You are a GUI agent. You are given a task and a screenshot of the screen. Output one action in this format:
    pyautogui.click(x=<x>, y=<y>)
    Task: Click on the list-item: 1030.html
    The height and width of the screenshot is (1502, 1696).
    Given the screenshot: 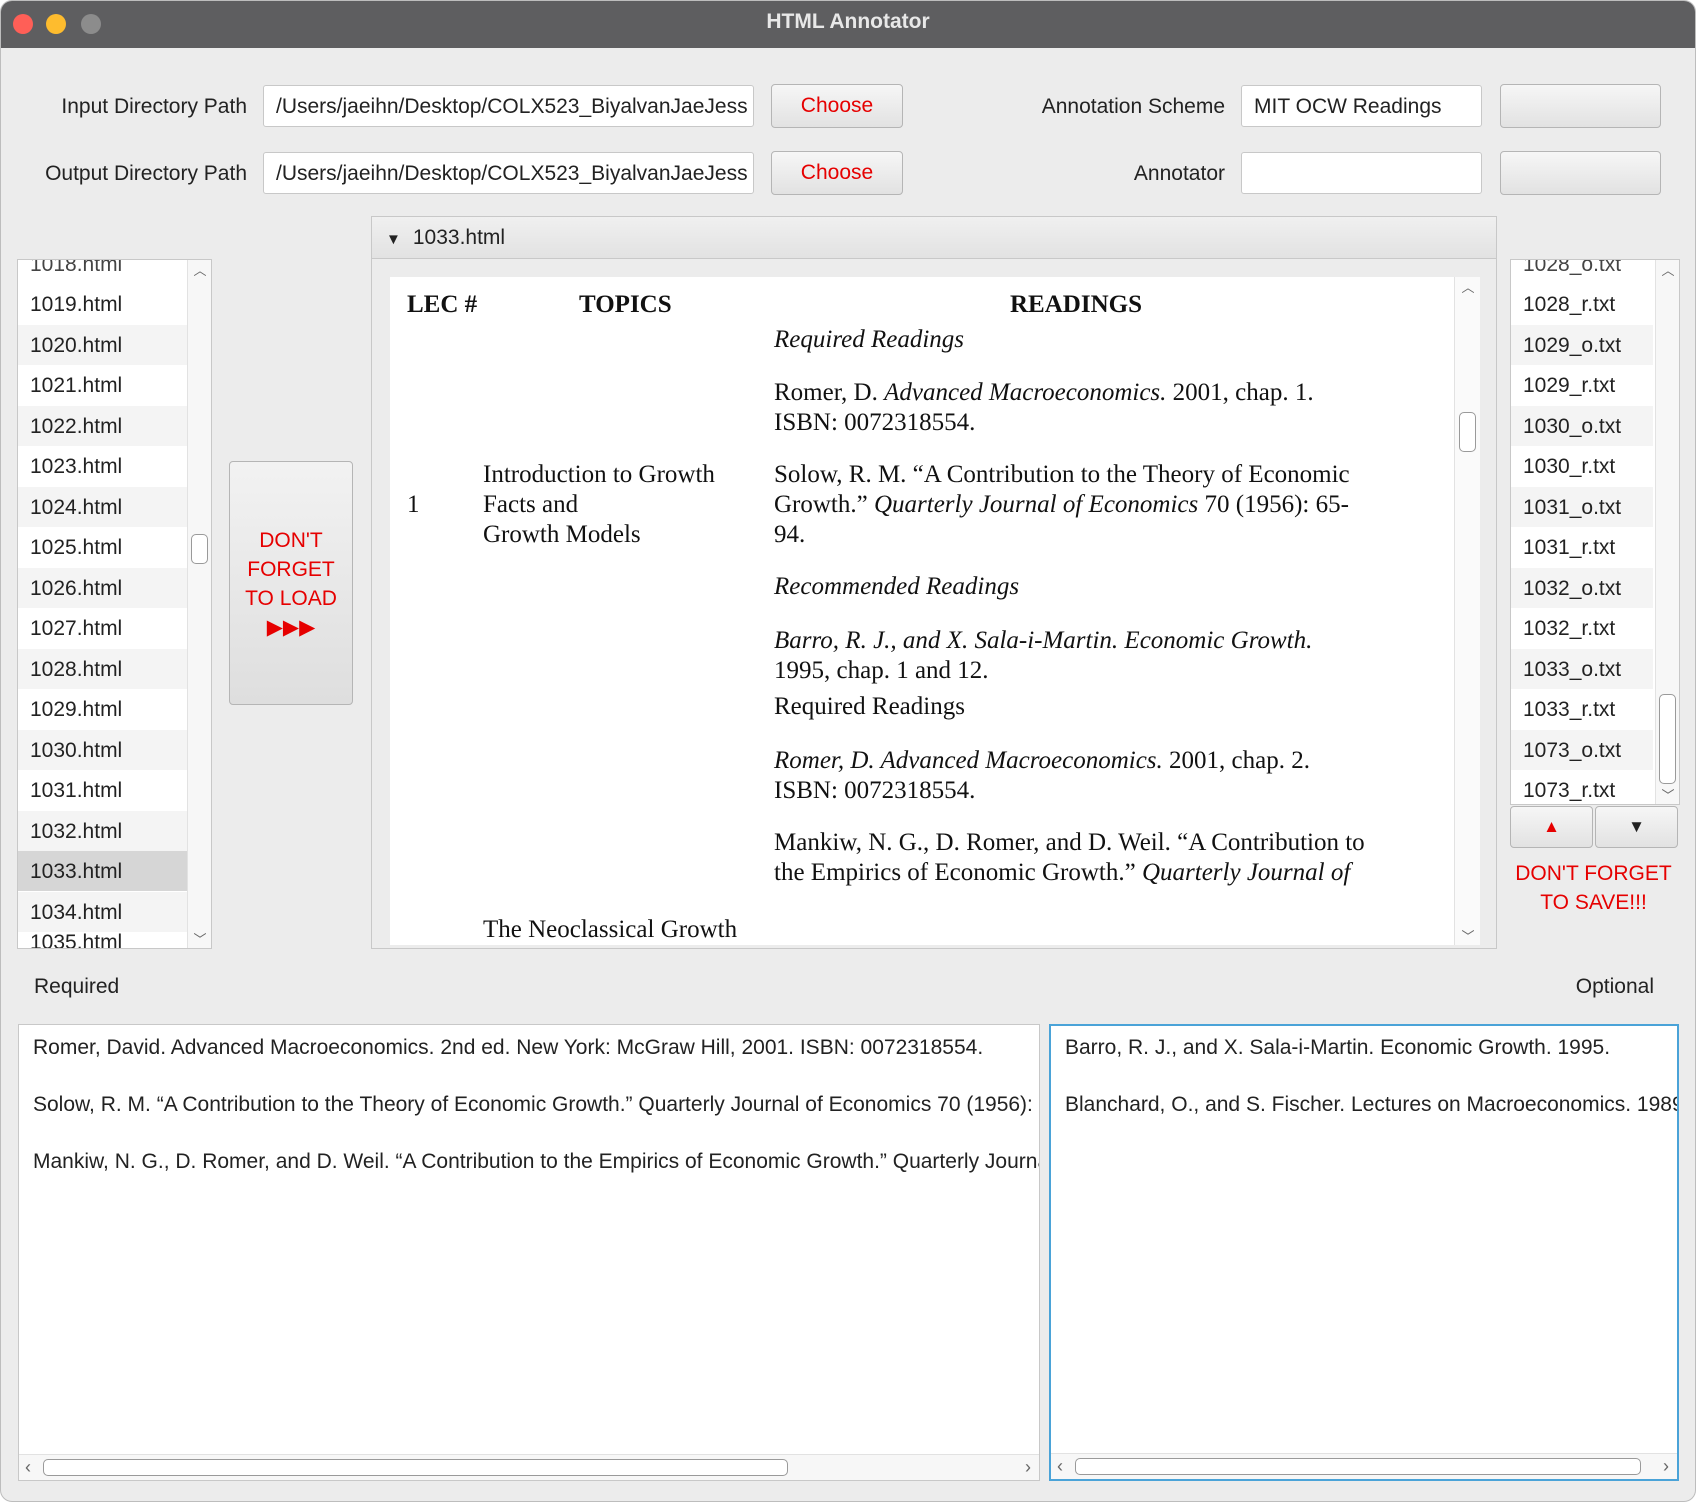 What is the action you would take?
    pyautogui.click(x=103, y=749)
    